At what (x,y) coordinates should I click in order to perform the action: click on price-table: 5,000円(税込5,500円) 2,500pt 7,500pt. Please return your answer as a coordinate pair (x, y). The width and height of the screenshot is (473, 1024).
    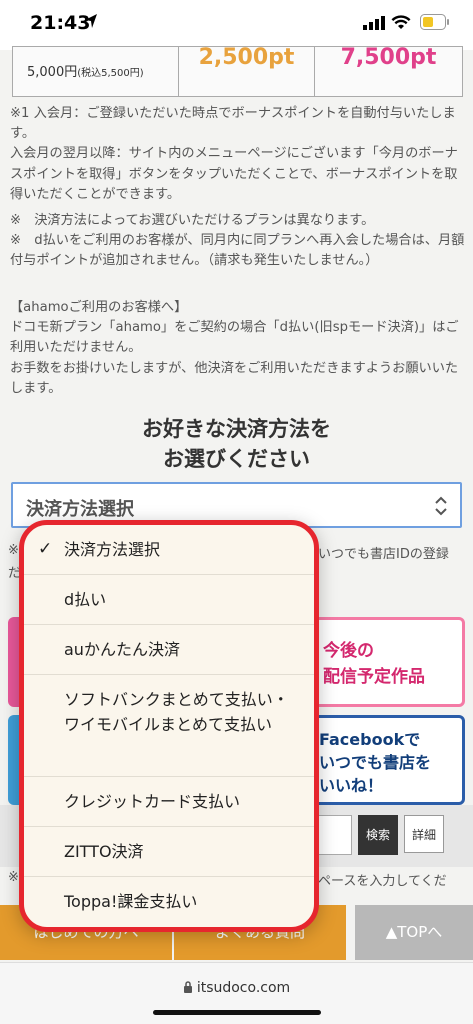
    Looking at the image, I should click on (237, 71).